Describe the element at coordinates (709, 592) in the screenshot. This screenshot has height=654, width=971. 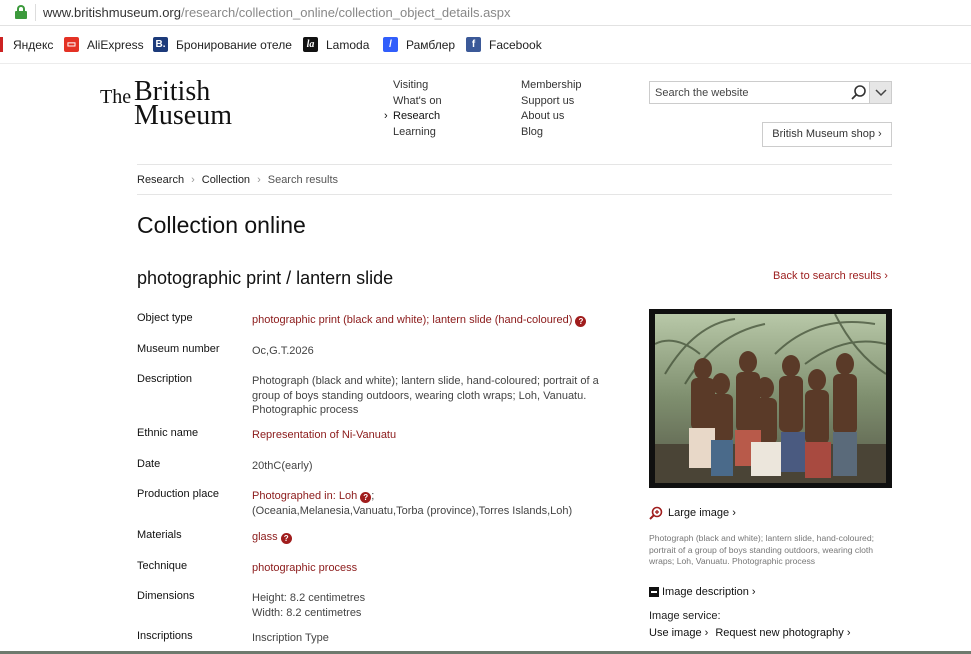
I see `image-description-label: Image description ›` at that location.